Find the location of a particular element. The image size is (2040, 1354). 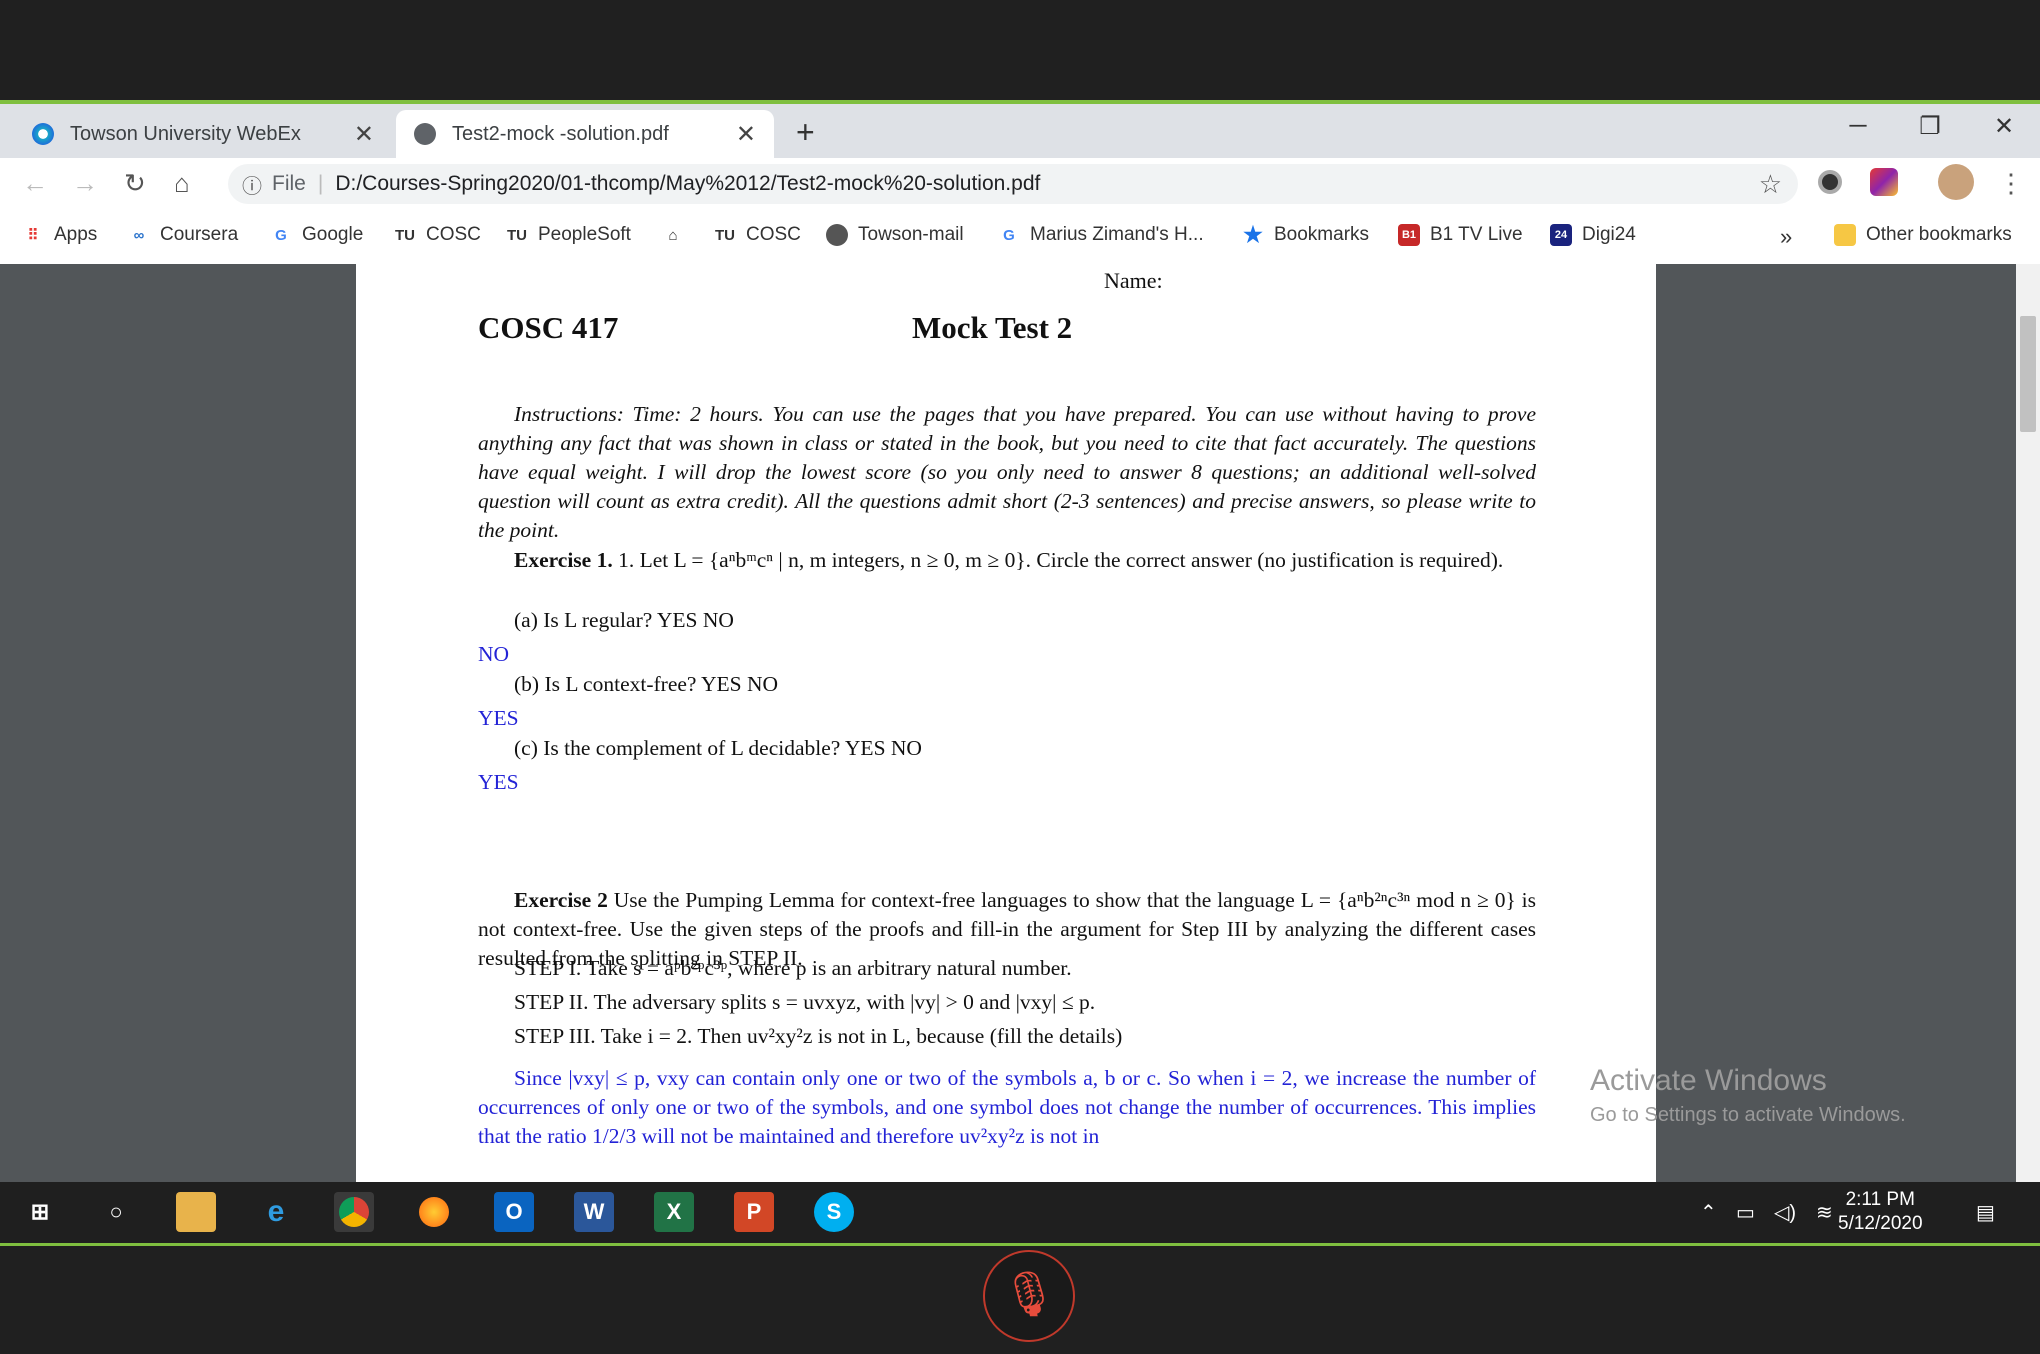

question-a: (a) Is L regular? YES NO is located at coordinates (624, 620).